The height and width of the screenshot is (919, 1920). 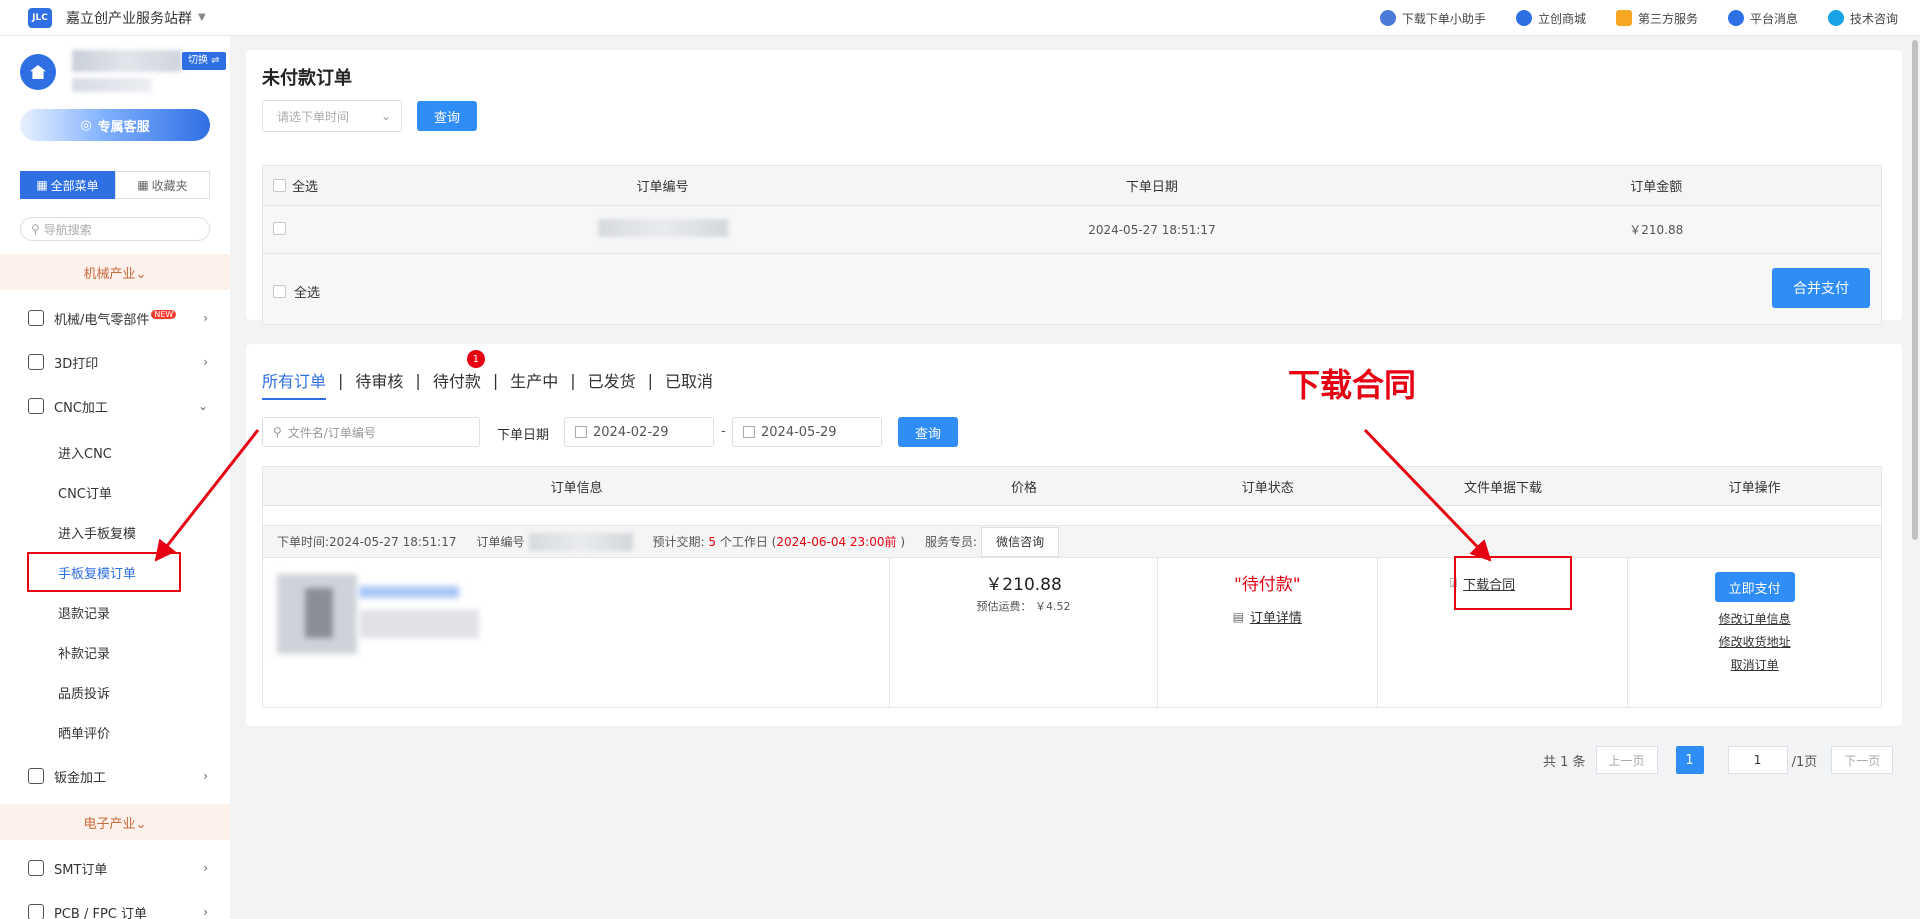 I want to click on avatar, so click(x=38, y=72).